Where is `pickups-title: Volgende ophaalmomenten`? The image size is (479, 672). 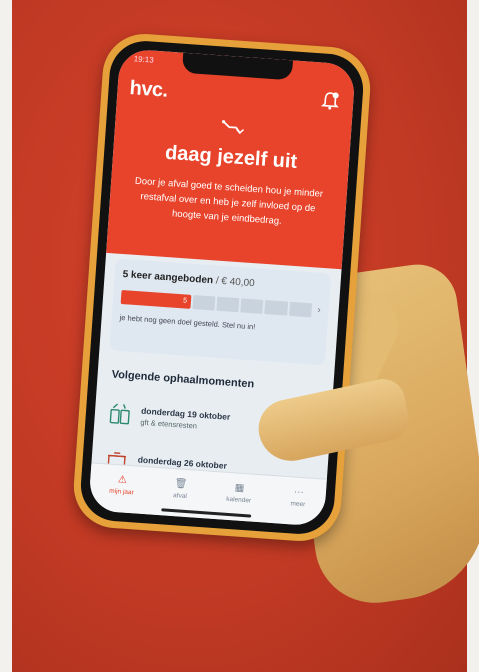
pickups-title: Volgende ophaalmomenten is located at coordinates (183, 379).